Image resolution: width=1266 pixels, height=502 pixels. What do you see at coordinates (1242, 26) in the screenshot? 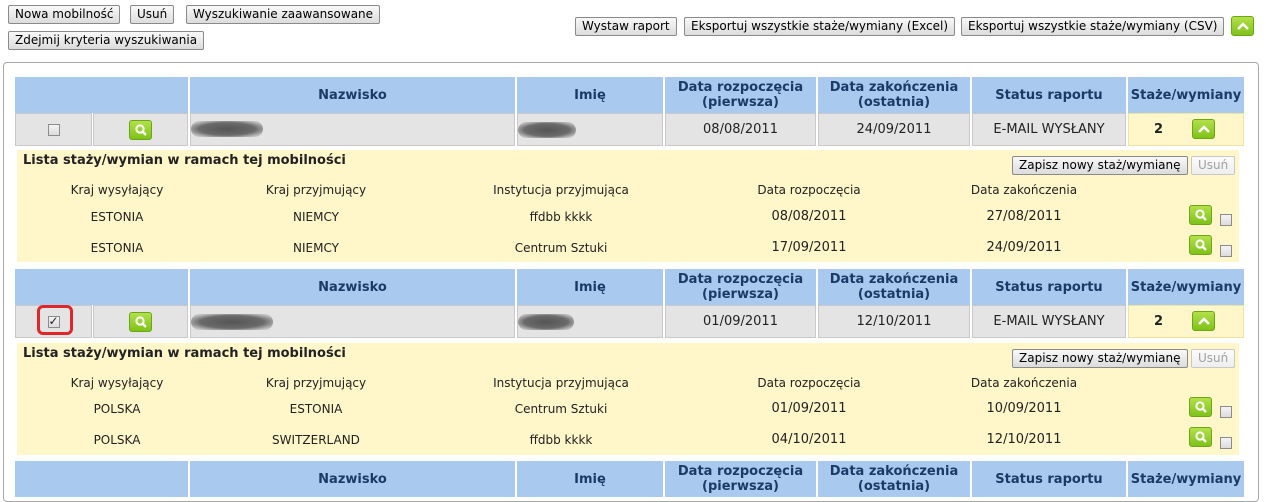
I see `collapse-all-button` at bounding box center [1242, 26].